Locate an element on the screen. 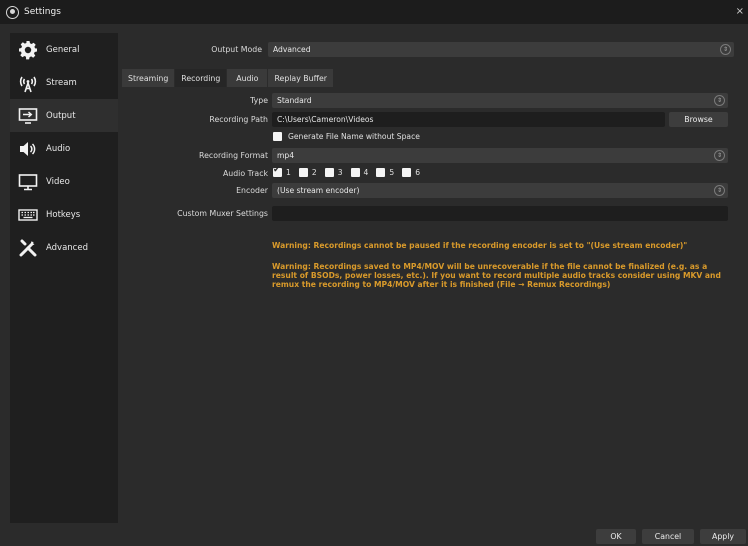 The width and height of the screenshot is (748, 546). output-tabs: Streaming Recording Audio Replay Buffer is located at coordinates (228, 78).